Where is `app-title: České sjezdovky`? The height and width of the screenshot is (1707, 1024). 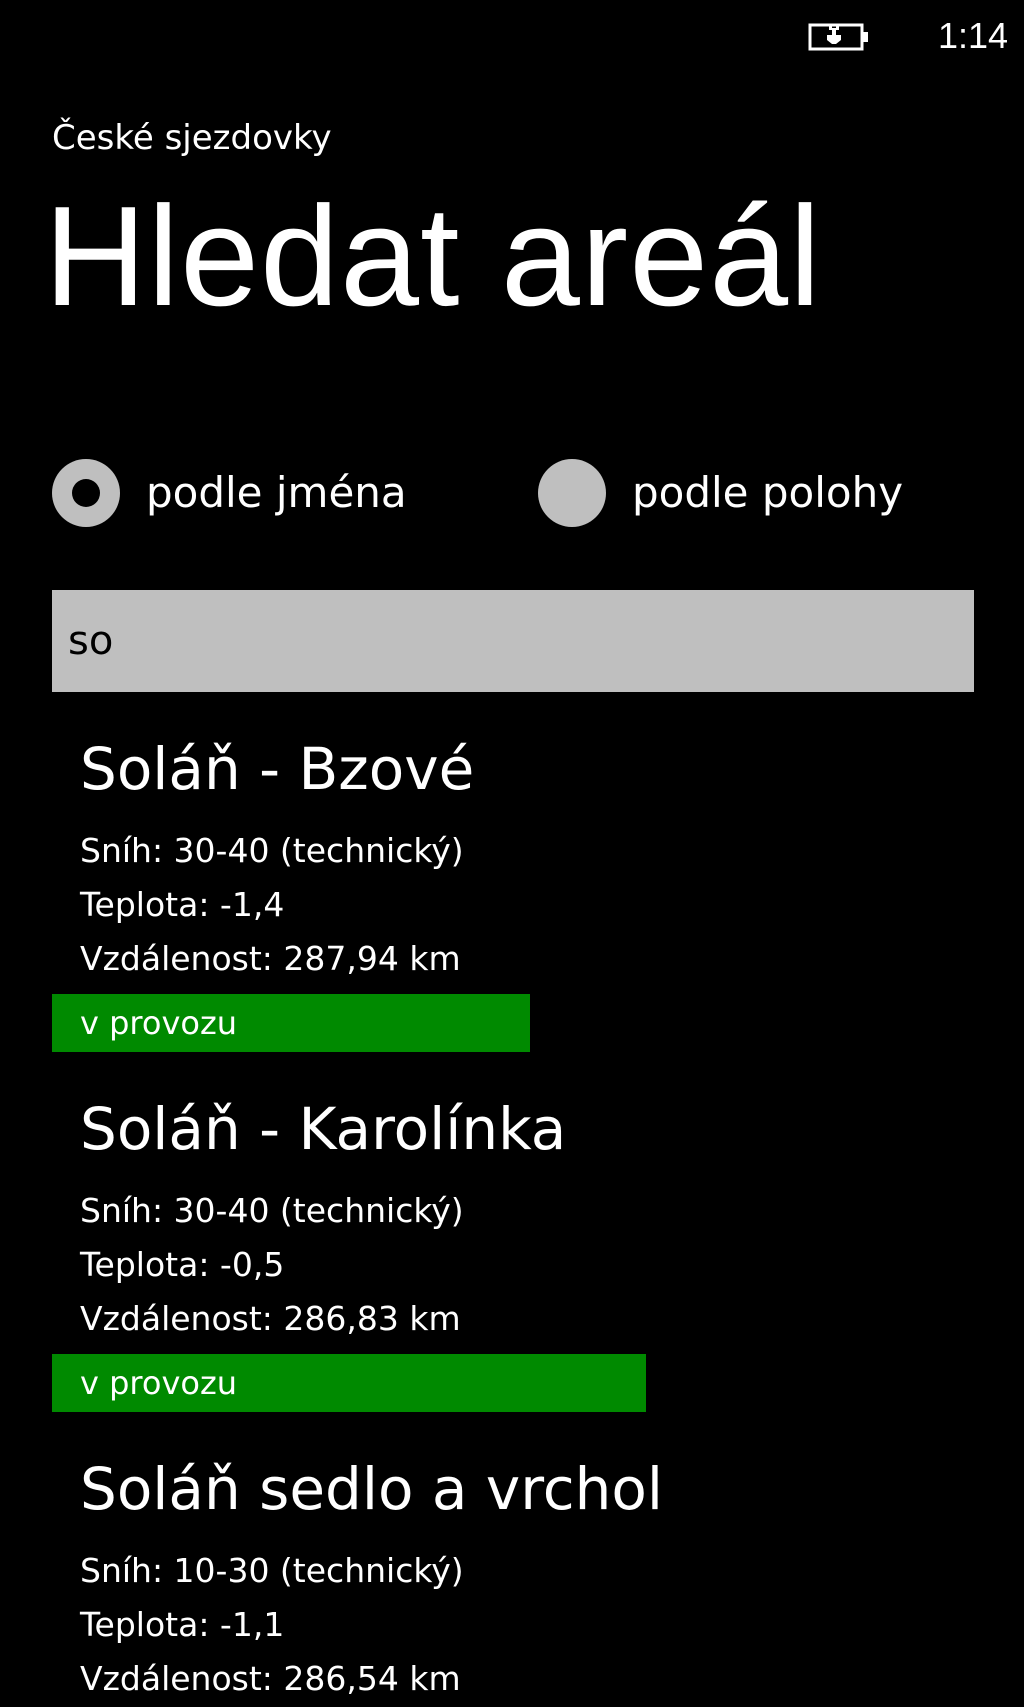
app-title: České sjezdovky is located at coordinates (192, 138).